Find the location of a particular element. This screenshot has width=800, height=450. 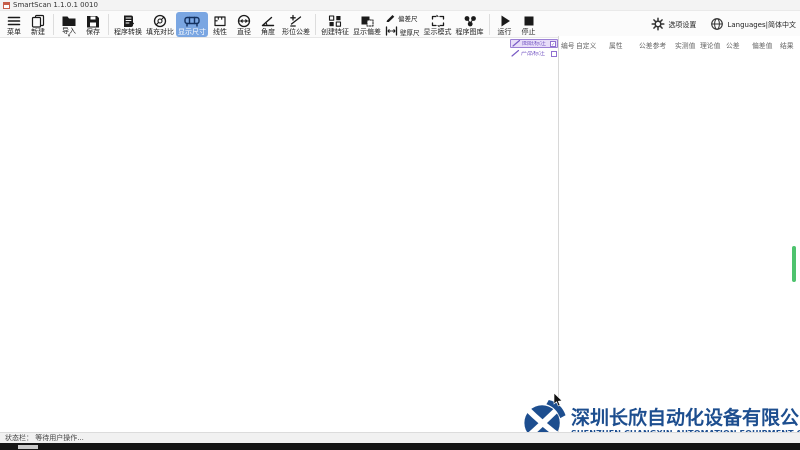

toolbar-button-show-deviation: 显示偏差 is located at coordinates (367, 24).